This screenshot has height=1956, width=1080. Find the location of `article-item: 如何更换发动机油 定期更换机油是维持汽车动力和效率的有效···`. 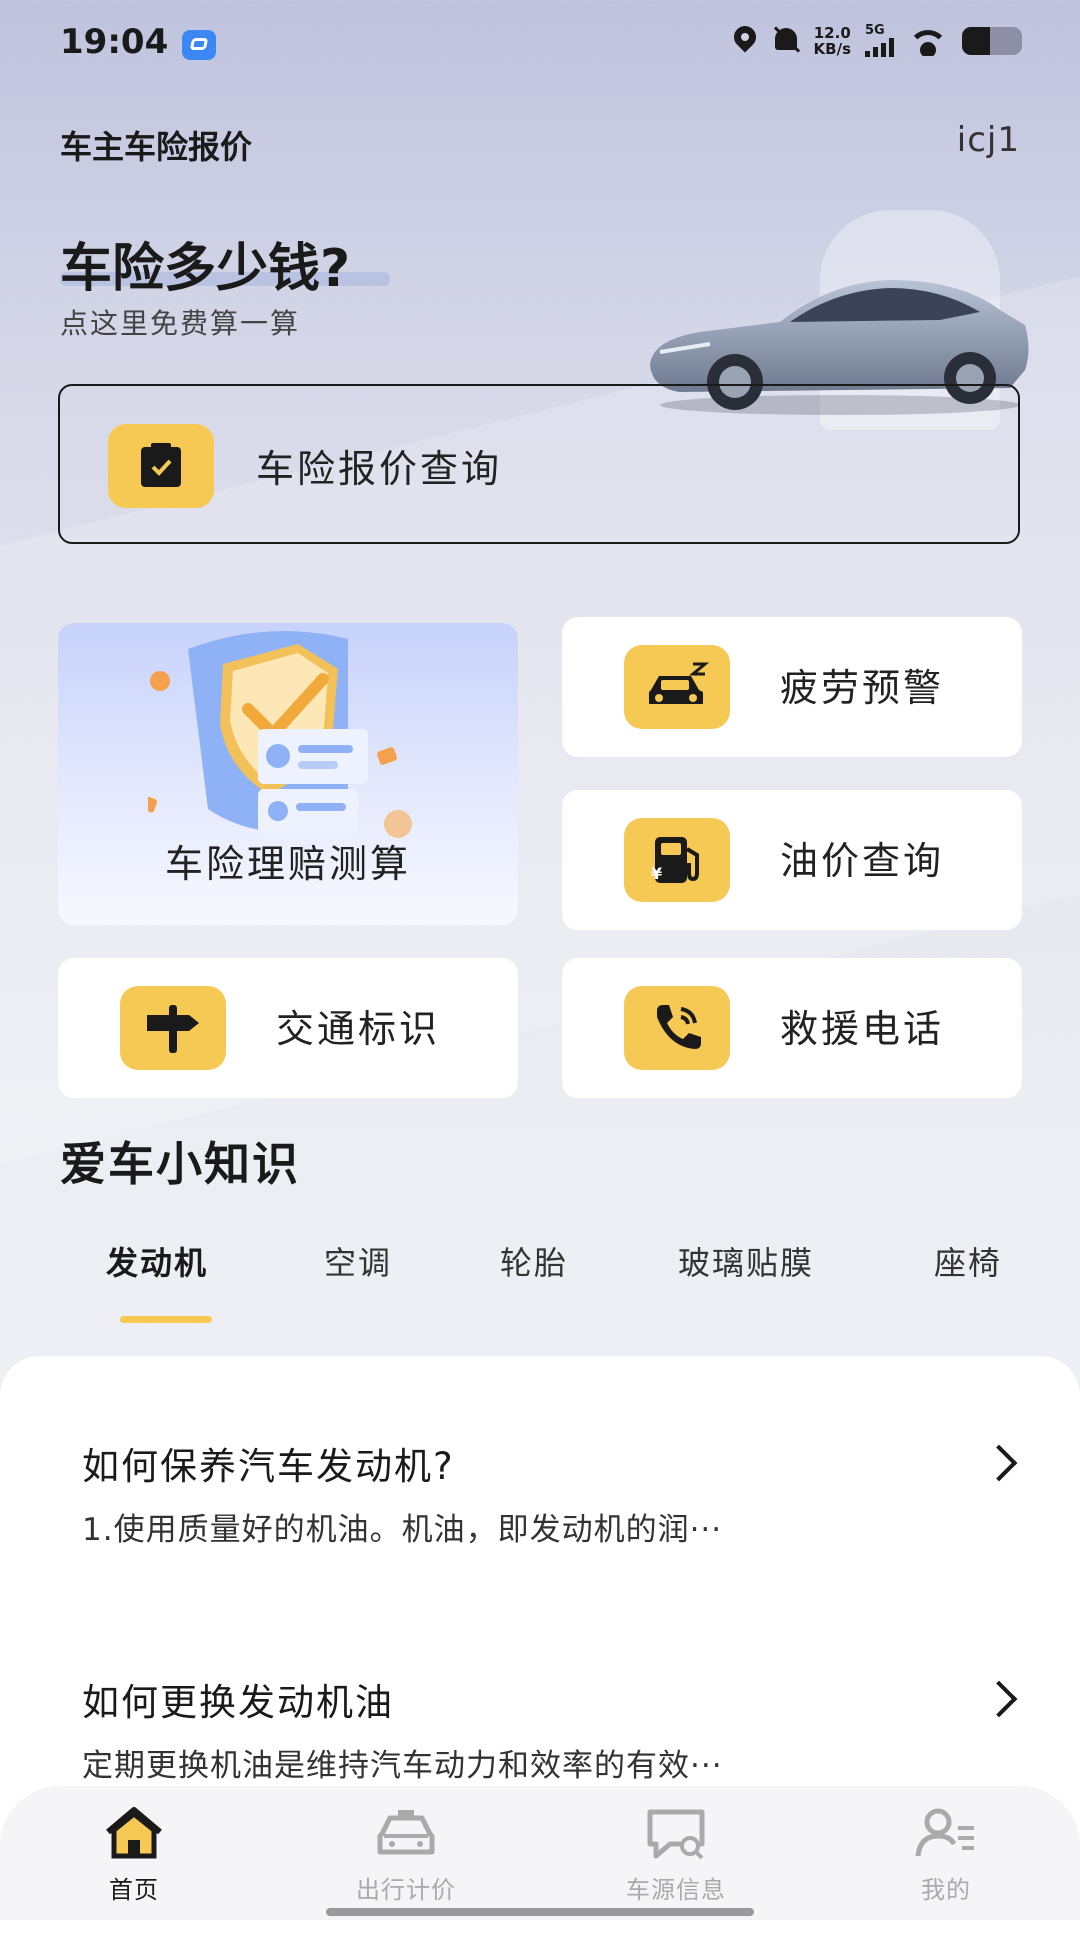

article-item: 如何更换发动机油 定期更换机油是维持汽车动力和效率的有效··· is located at coordinates (550, 1728).